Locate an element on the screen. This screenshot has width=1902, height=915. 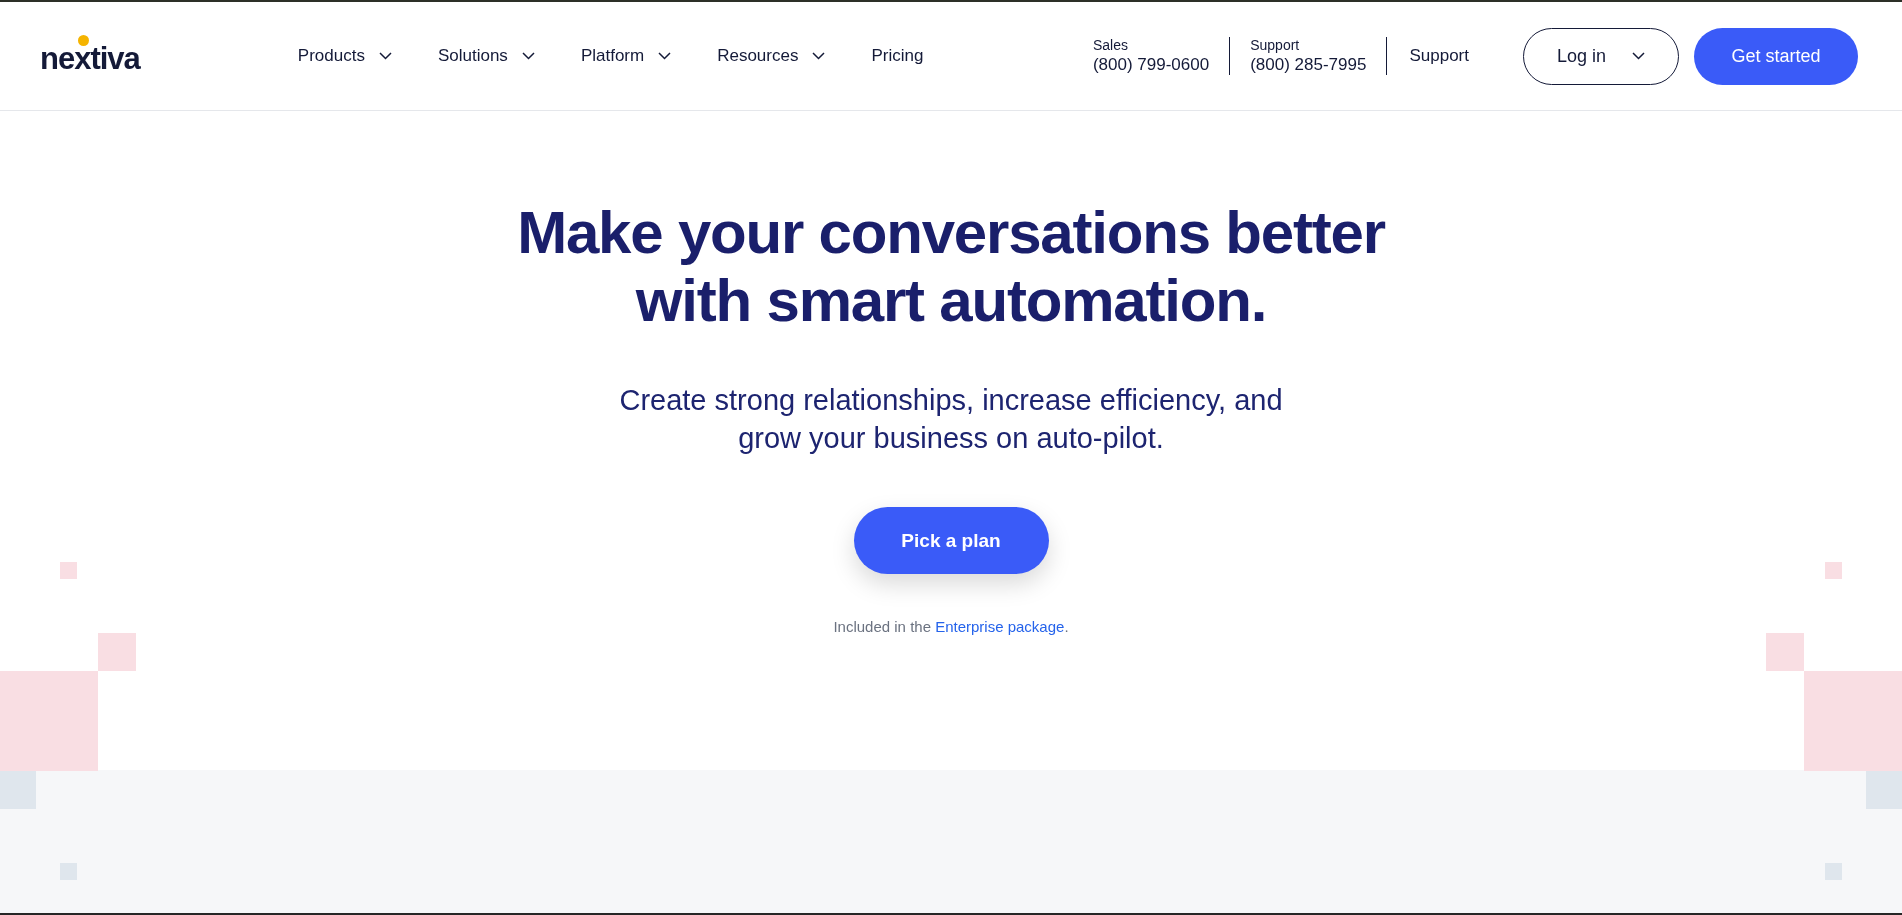
phone-contact: Support (800) 285-7995 is located at coordinates (1319, 56).